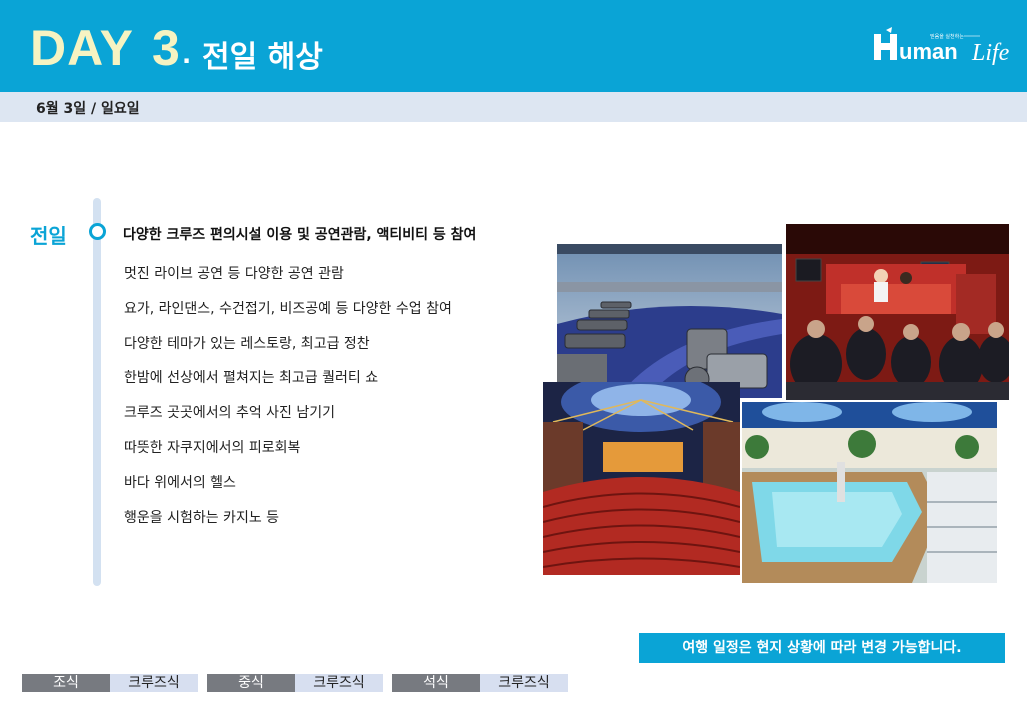  I want to click on meal-value-dinner: 크루즈식, so click(524, 683).